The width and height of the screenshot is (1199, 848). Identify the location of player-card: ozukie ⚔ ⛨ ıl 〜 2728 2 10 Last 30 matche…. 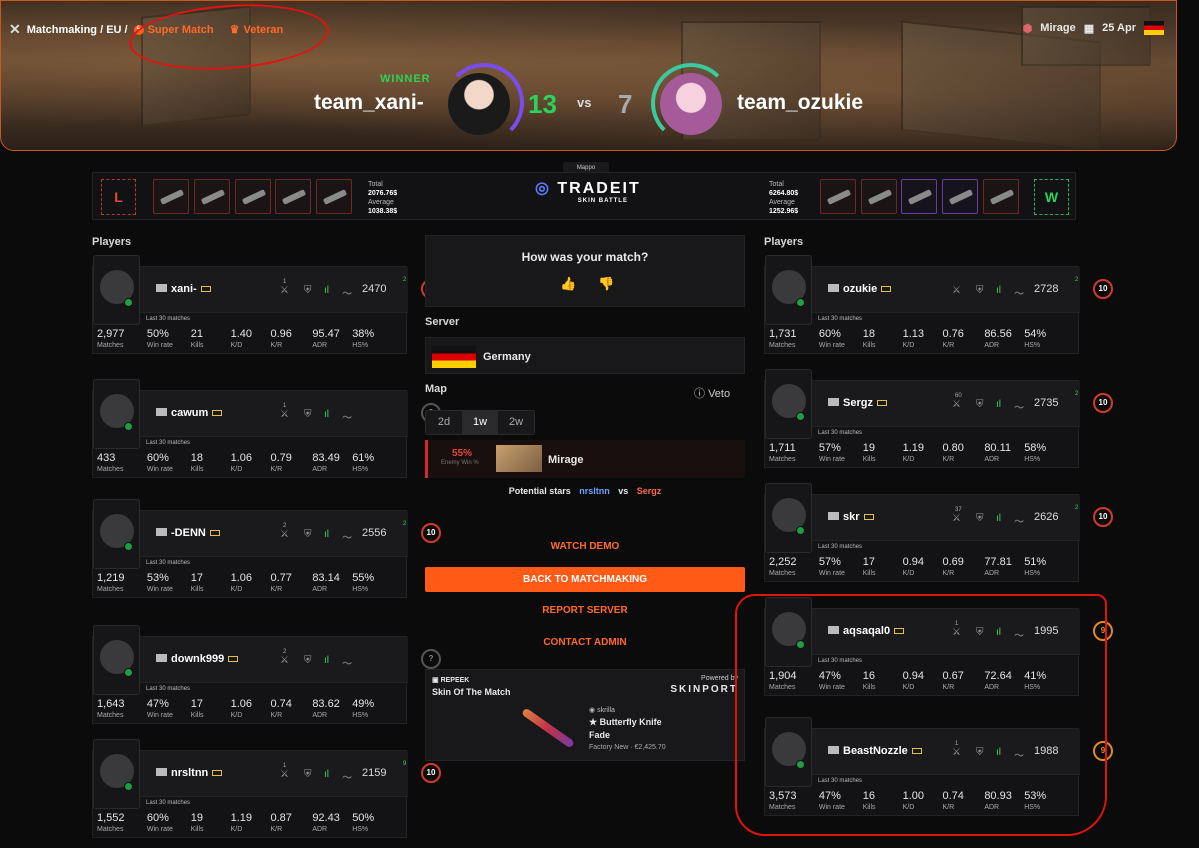
(938, 304).